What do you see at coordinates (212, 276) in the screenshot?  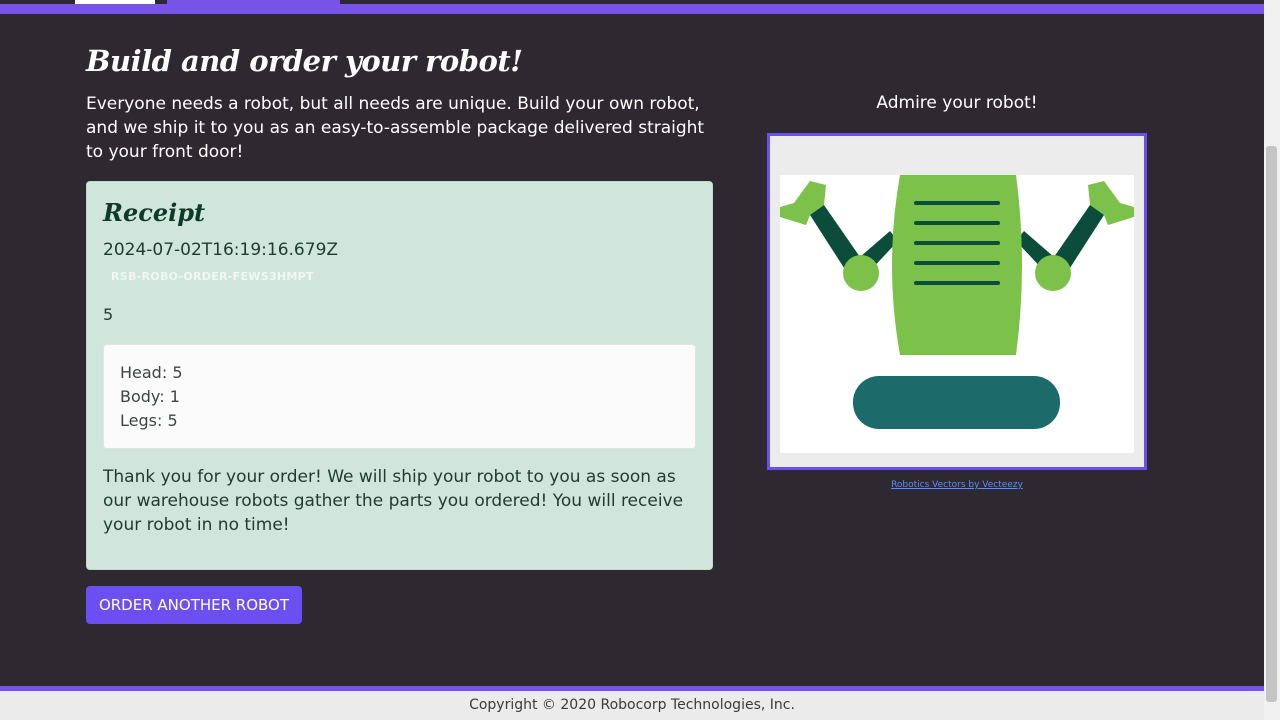 I see `order-id-badge: RSB-ROBO-ORDER-FEWS3HMPT` at bounding box center [212, 276].